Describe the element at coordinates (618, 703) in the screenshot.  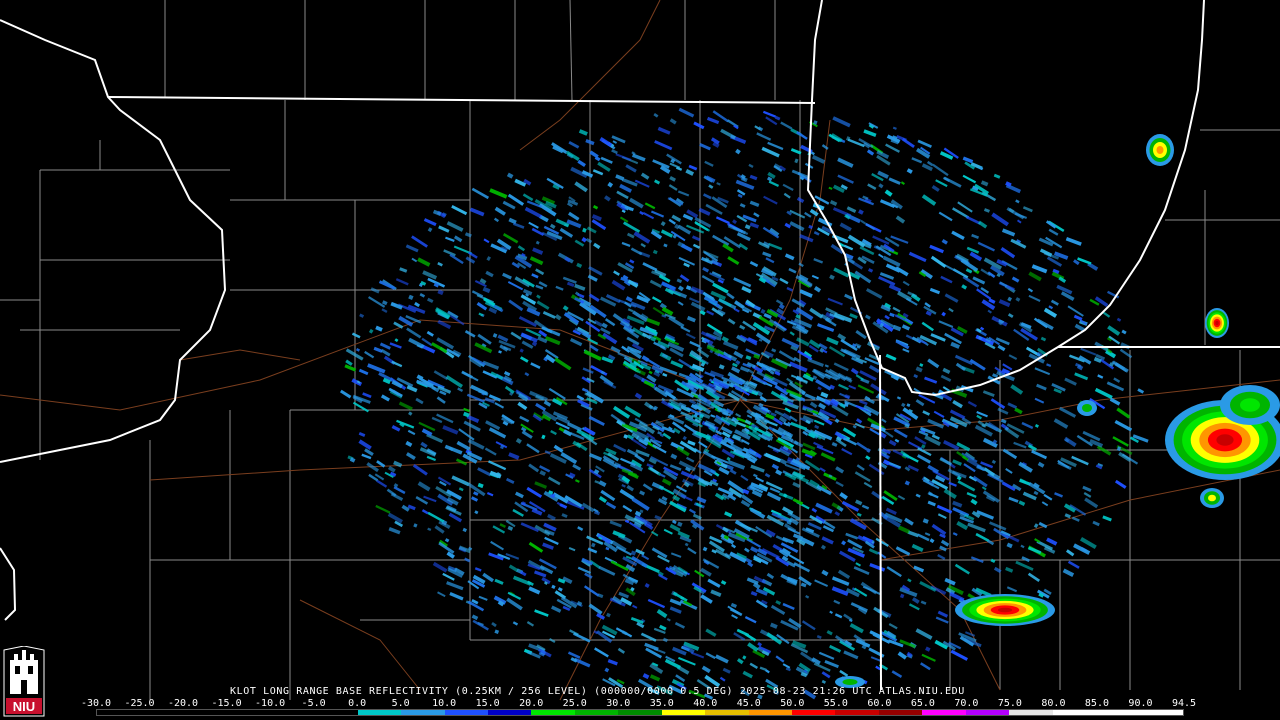
I see `legend-tick: 30.0` at that location.